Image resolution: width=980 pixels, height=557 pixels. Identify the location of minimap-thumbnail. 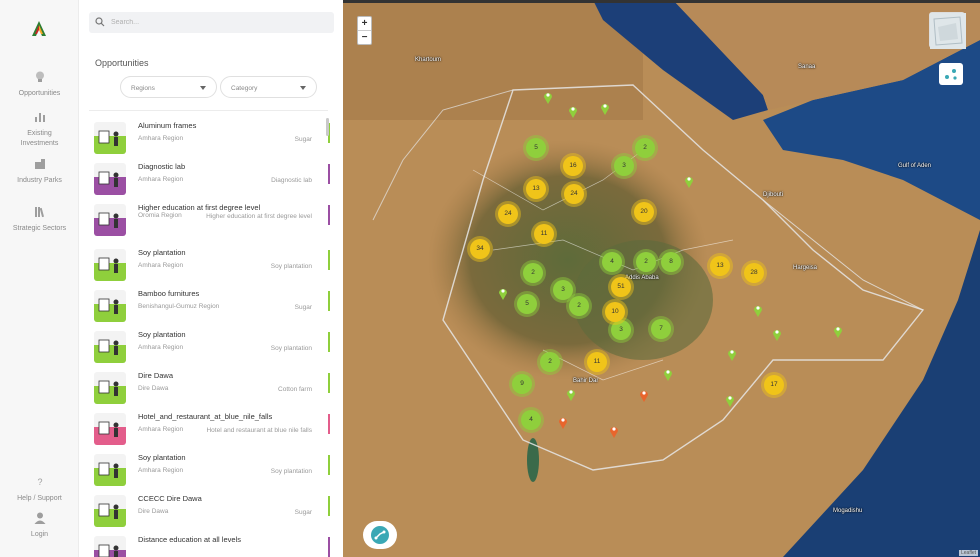
(947, 30).